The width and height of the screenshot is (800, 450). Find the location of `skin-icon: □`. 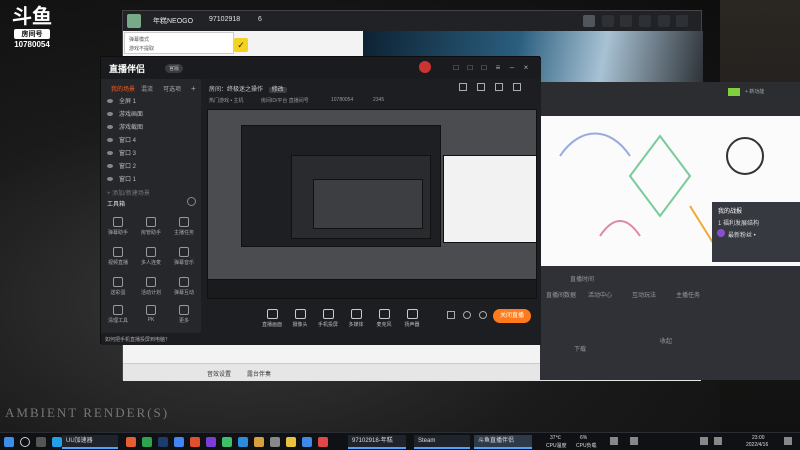

skin-icon: □ is located at coordinates (484, 68).